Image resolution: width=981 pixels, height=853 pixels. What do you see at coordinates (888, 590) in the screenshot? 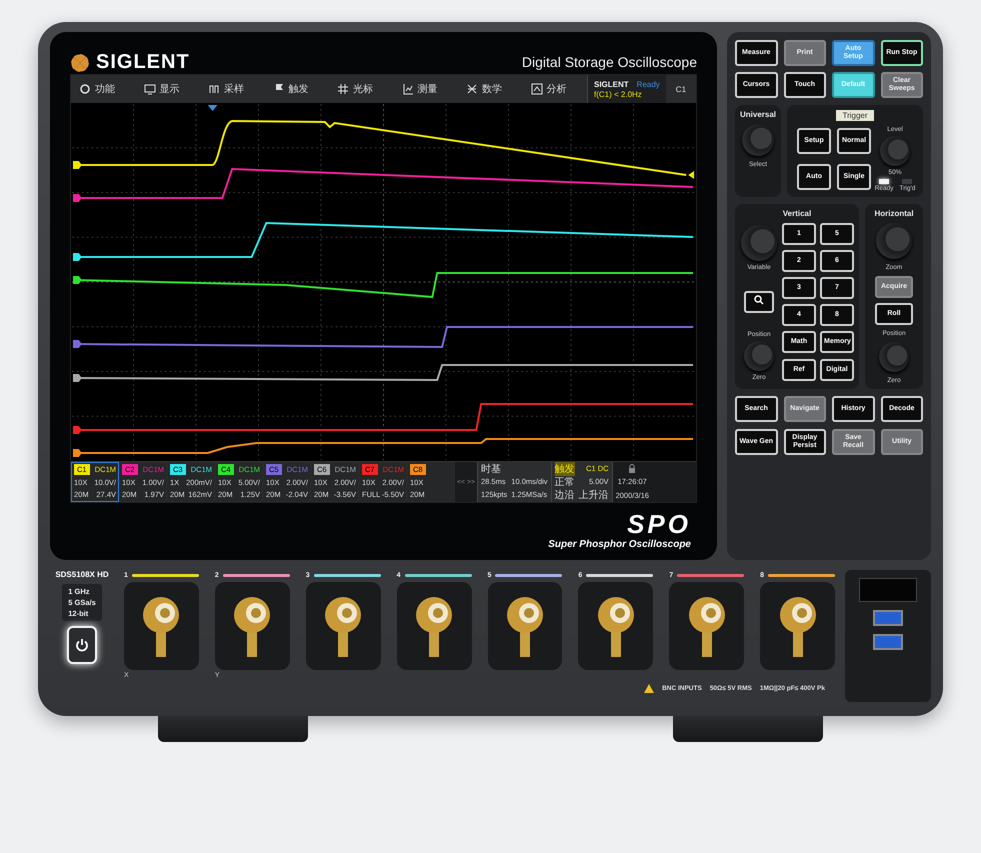
I see `connector-slot` at bounding box center [888, 590].